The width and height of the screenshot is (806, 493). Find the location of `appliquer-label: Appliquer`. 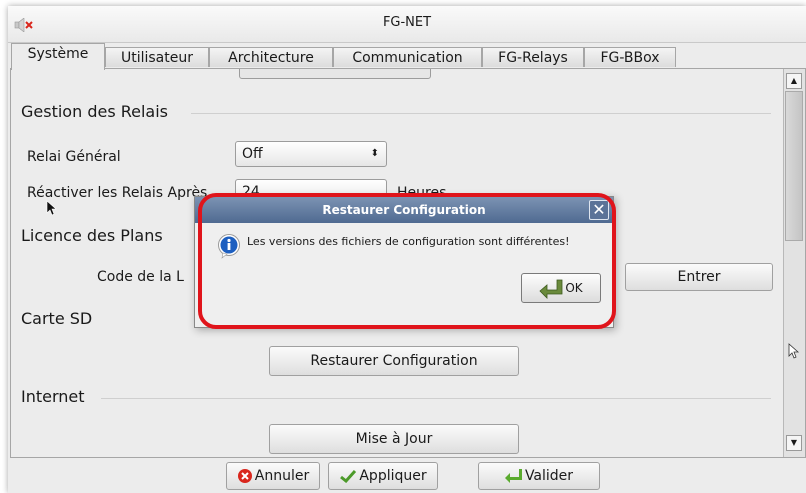

appliquer-label: Appliquer is located at coordinates (393, 476).